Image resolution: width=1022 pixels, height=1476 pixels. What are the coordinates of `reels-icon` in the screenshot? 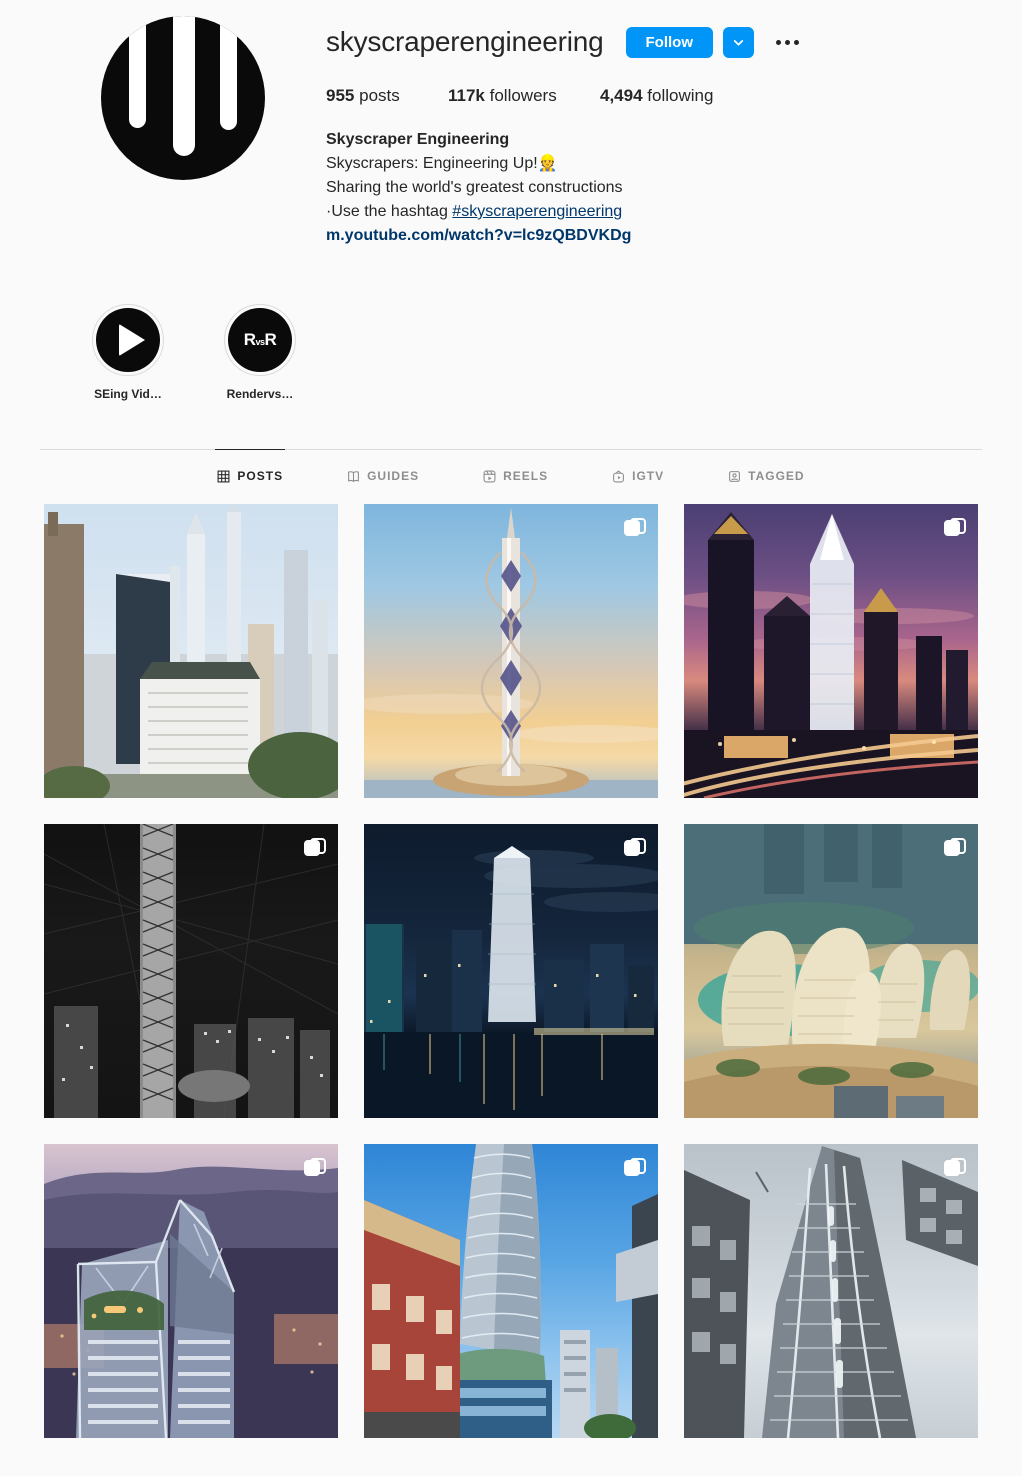 It's located at (489, 476).